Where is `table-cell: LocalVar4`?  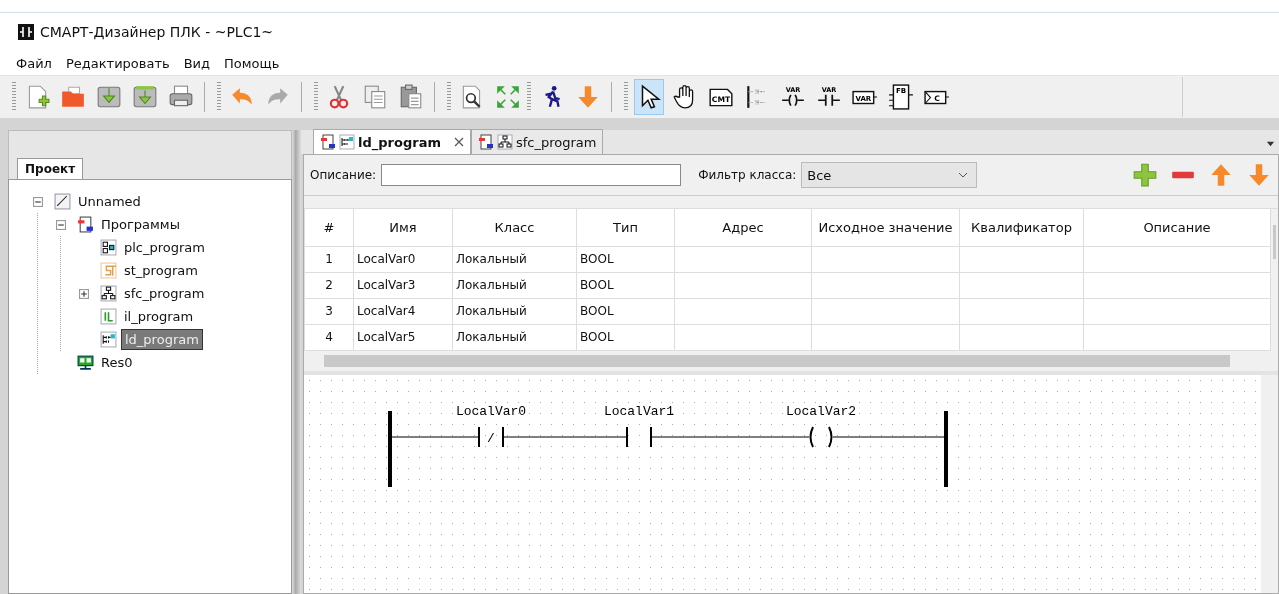 table-cell: LocalVar4 is located at coordinates (403, 311).